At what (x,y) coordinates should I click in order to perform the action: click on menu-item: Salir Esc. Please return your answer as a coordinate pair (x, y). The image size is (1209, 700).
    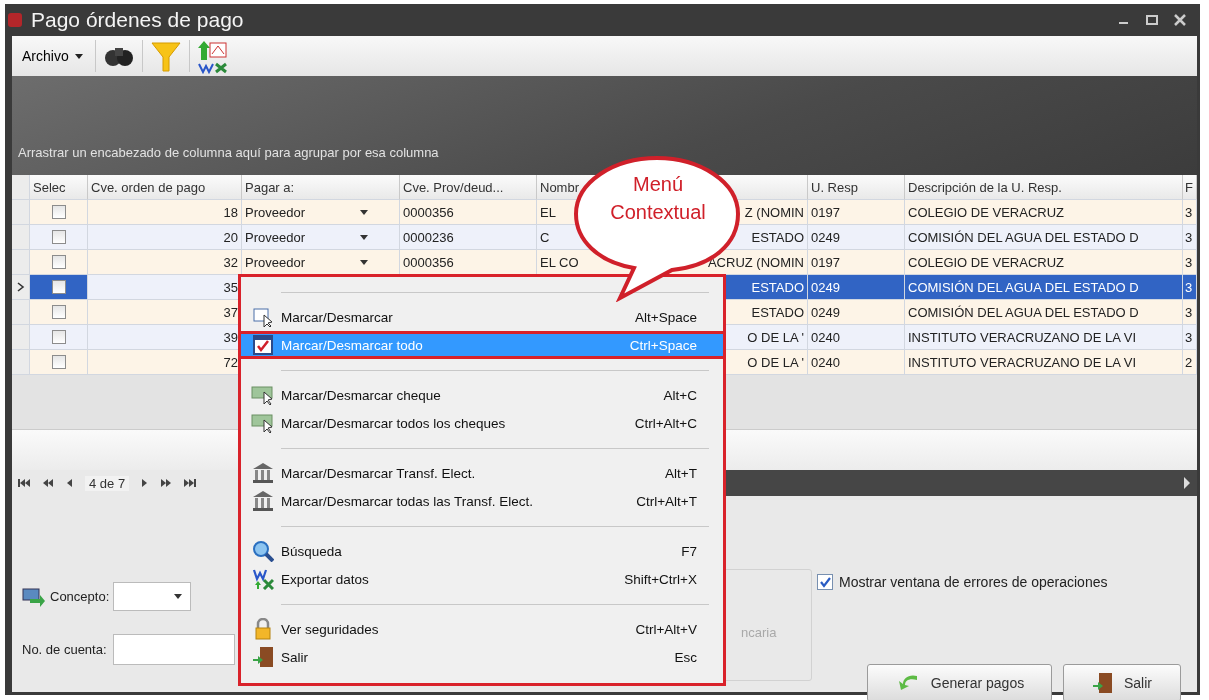
    Looking at the image, I should click on (482, 657).